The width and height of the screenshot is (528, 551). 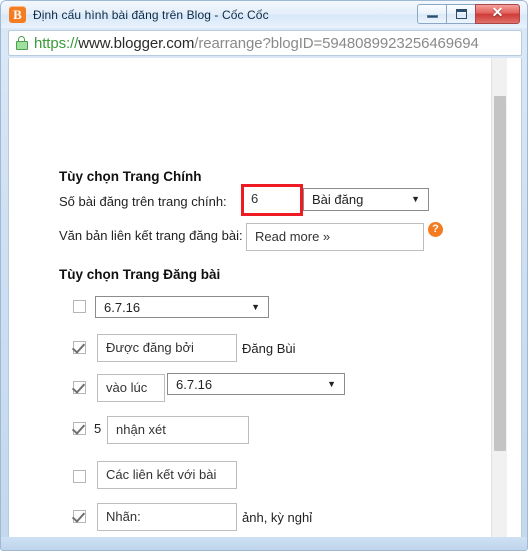 I want to click on checkbox-labels, so click(x=79, y=516).